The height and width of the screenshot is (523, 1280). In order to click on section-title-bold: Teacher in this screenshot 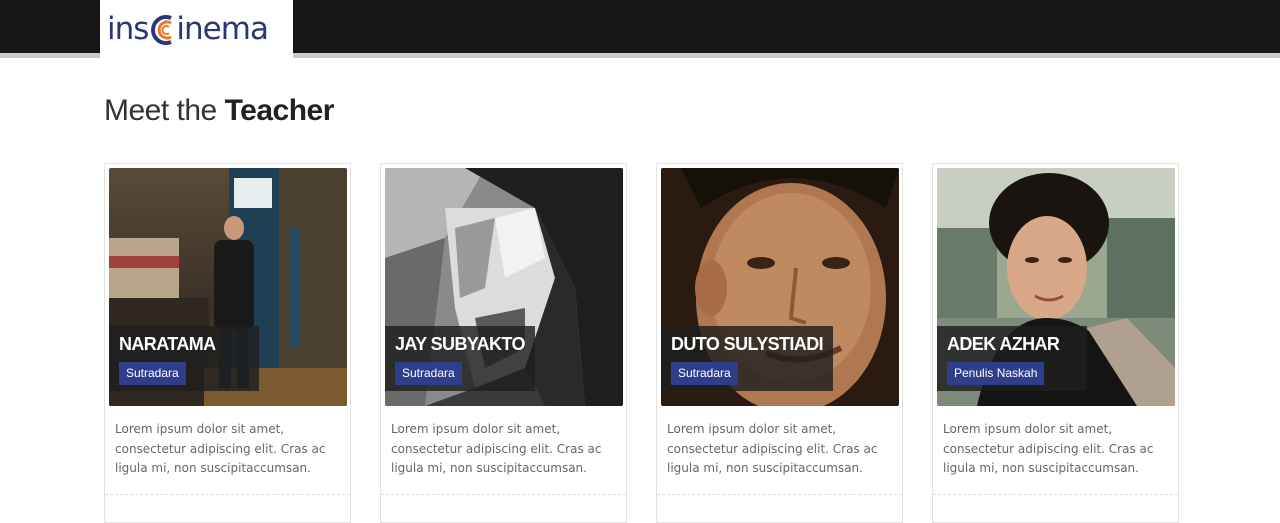, I will do `click(279, 110)`.